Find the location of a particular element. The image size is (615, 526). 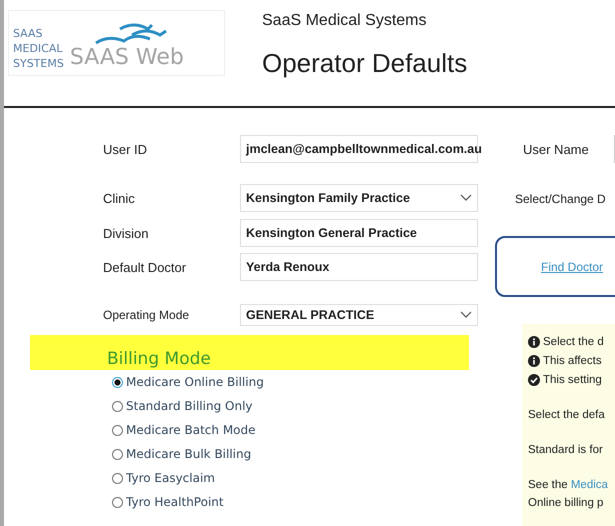

section-heading: Billing Mode is located at coordinates (159, 359).